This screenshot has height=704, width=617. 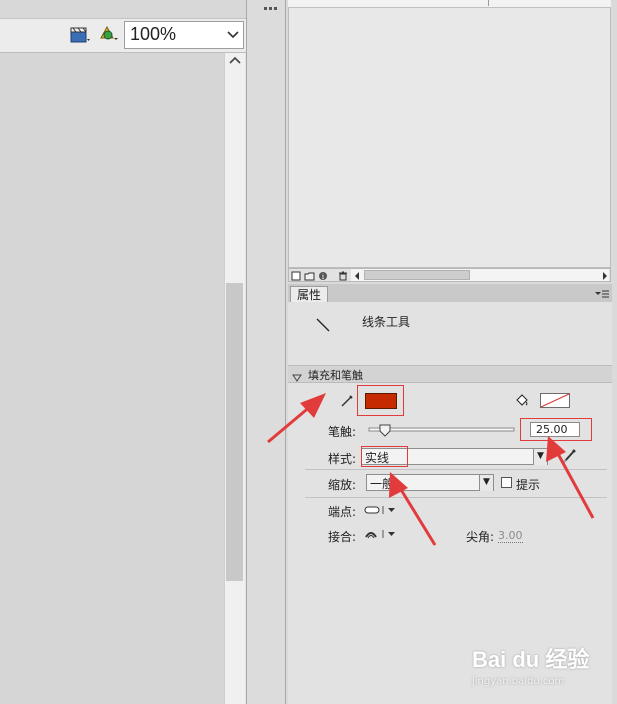 I want to click on baidu-jingyan-watermark: Bai du 经验 jingyan.baidu.com, so click(x=542, y=668).